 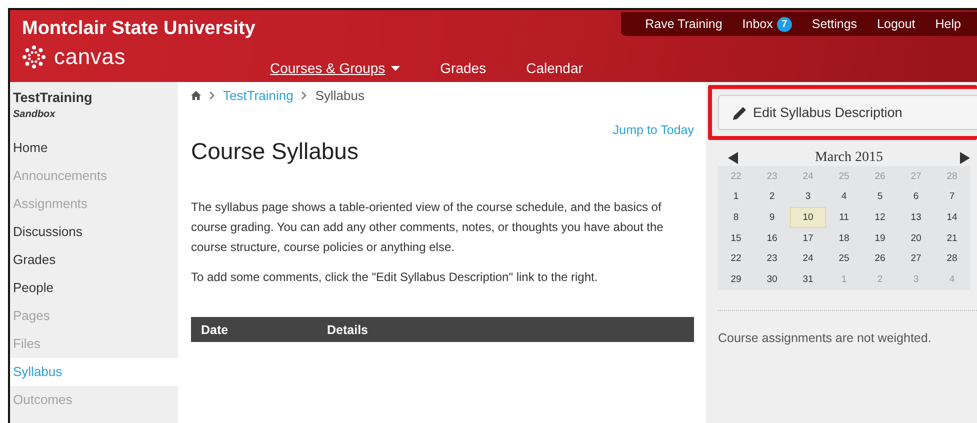 What do you see at coordinates (463, 68) in the screenshot?
I see `nav-link: Grades` at bounding box center [463, 68].